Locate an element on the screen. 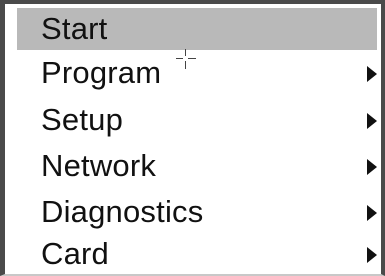  menu-item-network: Network is located at coordinates (197, 166).